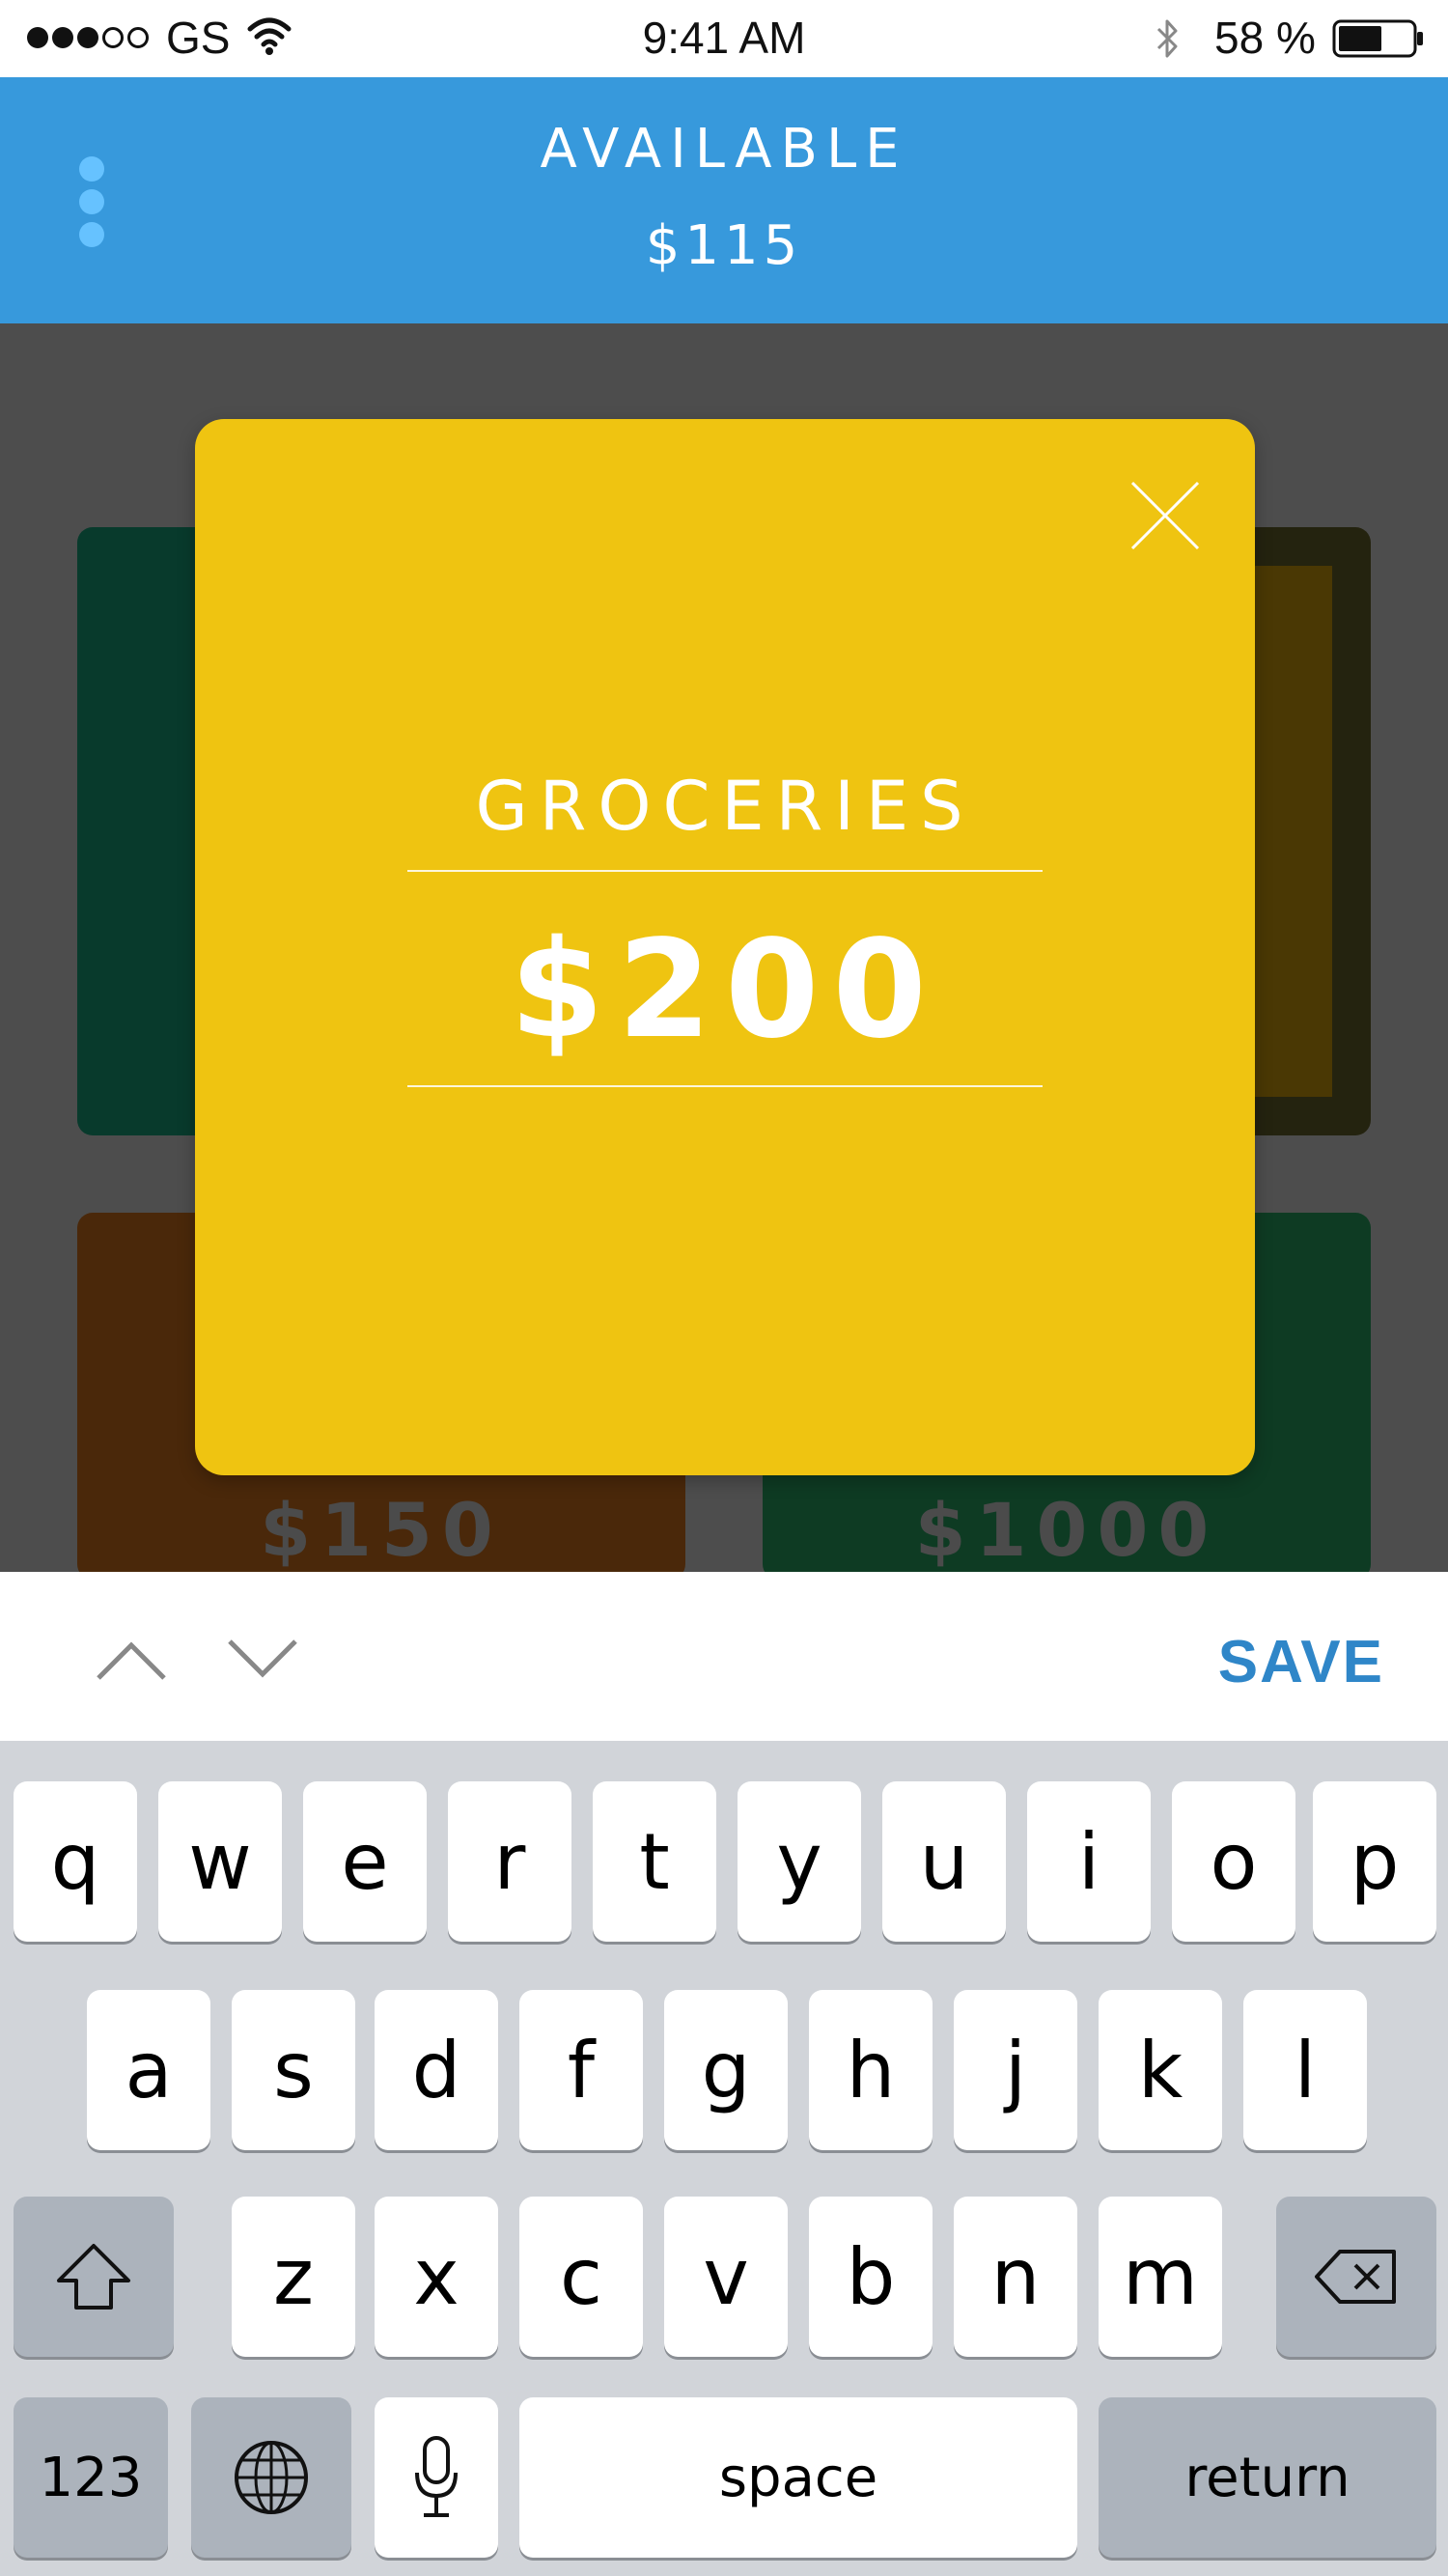 This screenshot has width=1448, height=2576. Describe the element at coordinates (293, 2070) in the screenshot. I see `key-s: s` at that location.